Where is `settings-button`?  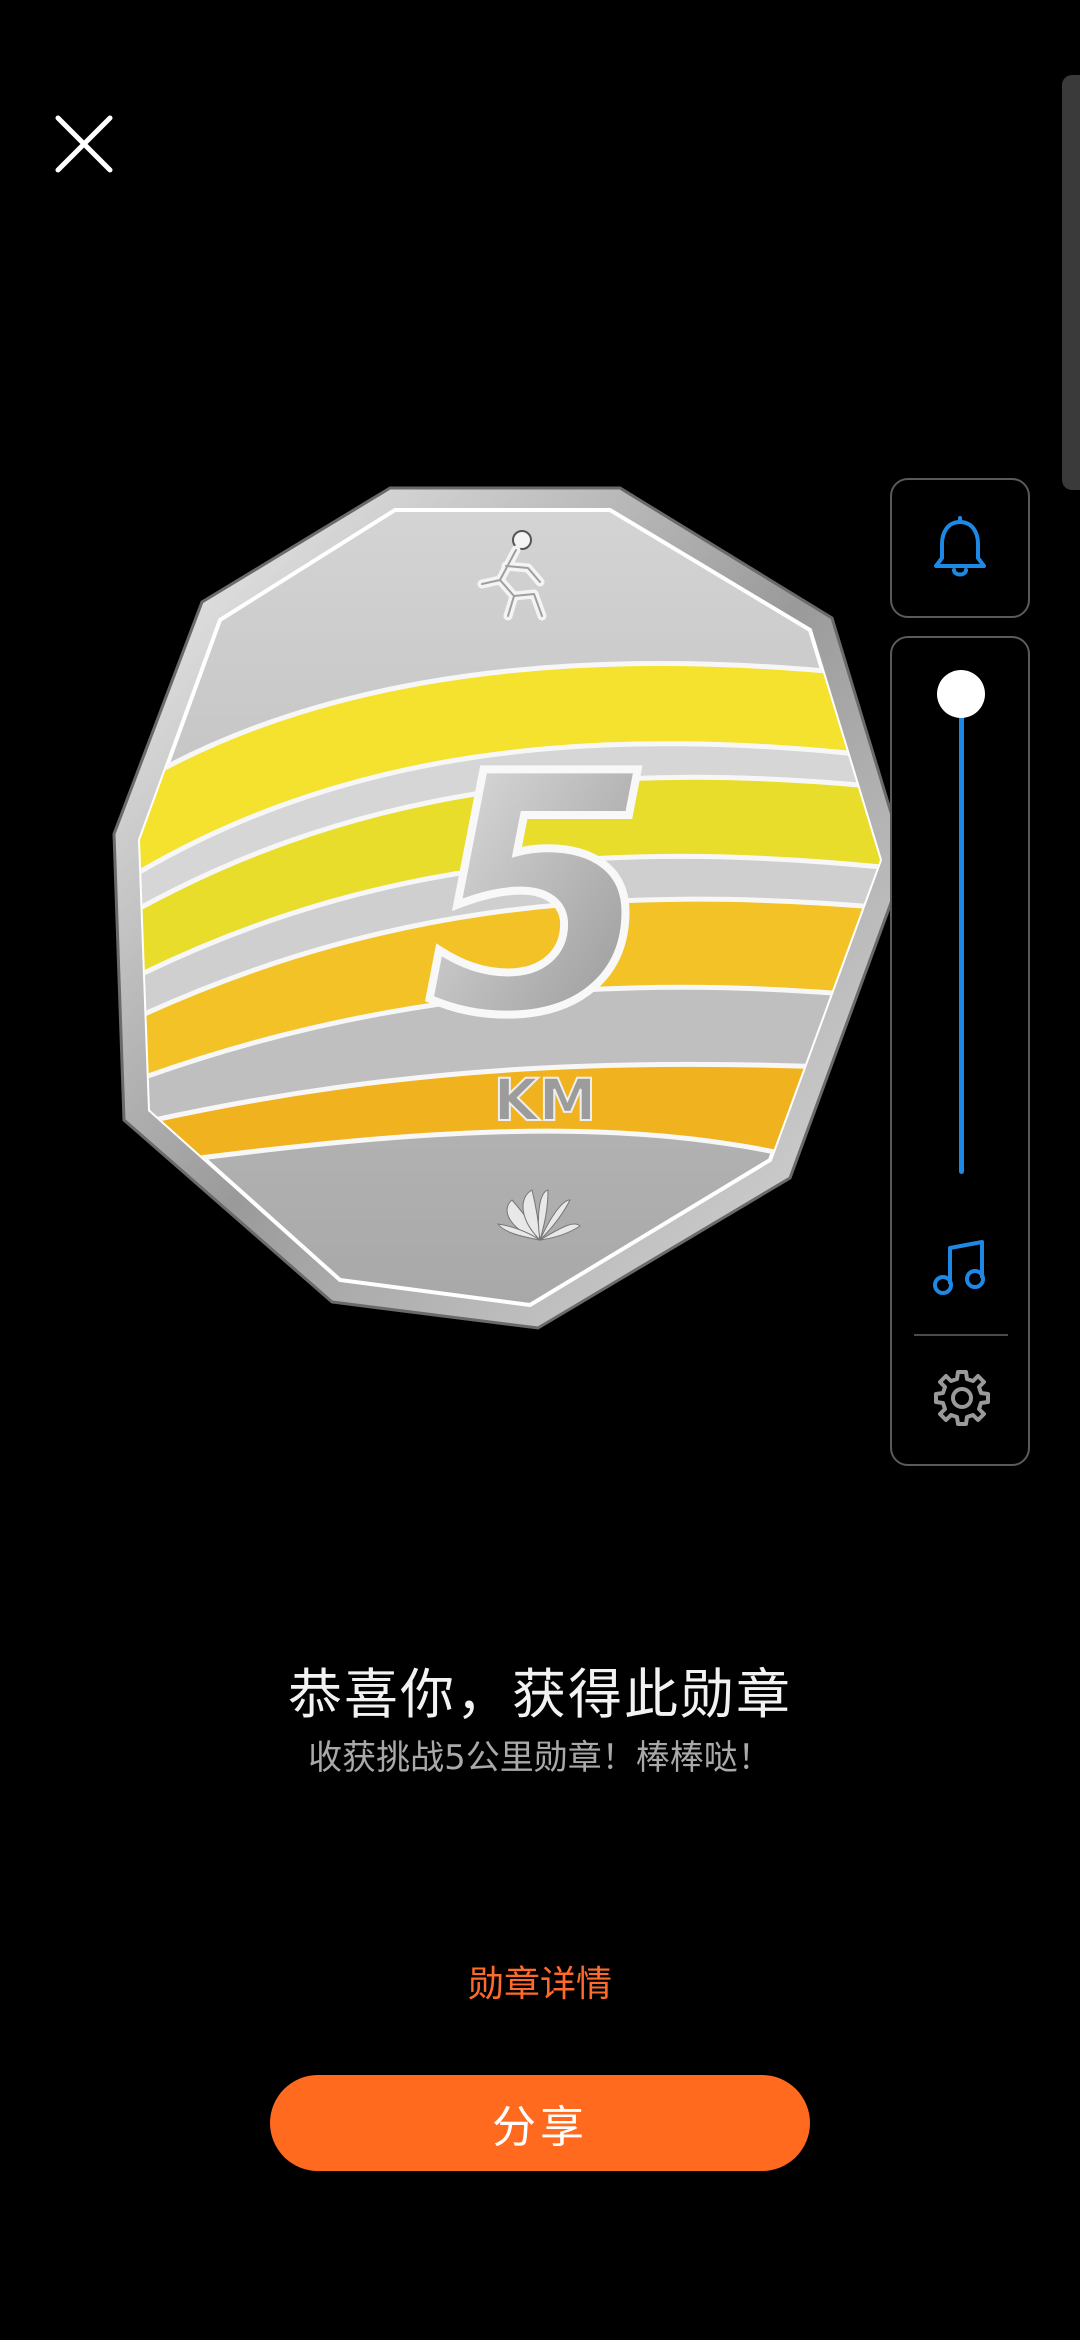
settings-button is located at coordinates (962, 1398).